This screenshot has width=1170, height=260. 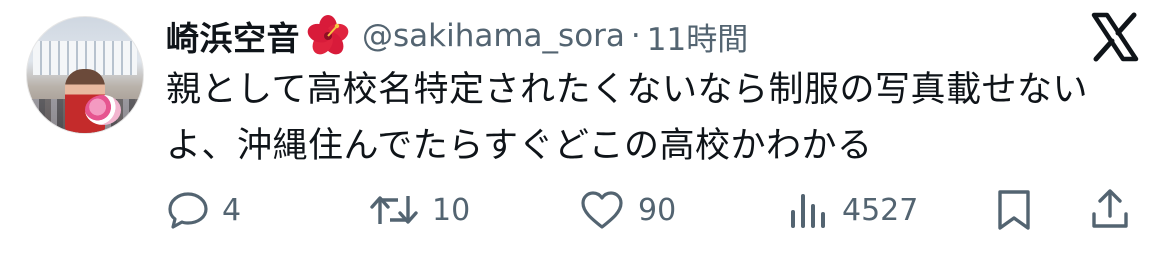 I want to click on like-icon, so click(x=602, y=210).